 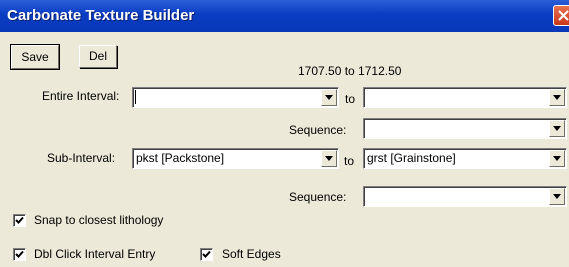 I want to click on entire-interval-label: Entire Interval:, so click(x=81, y=96).